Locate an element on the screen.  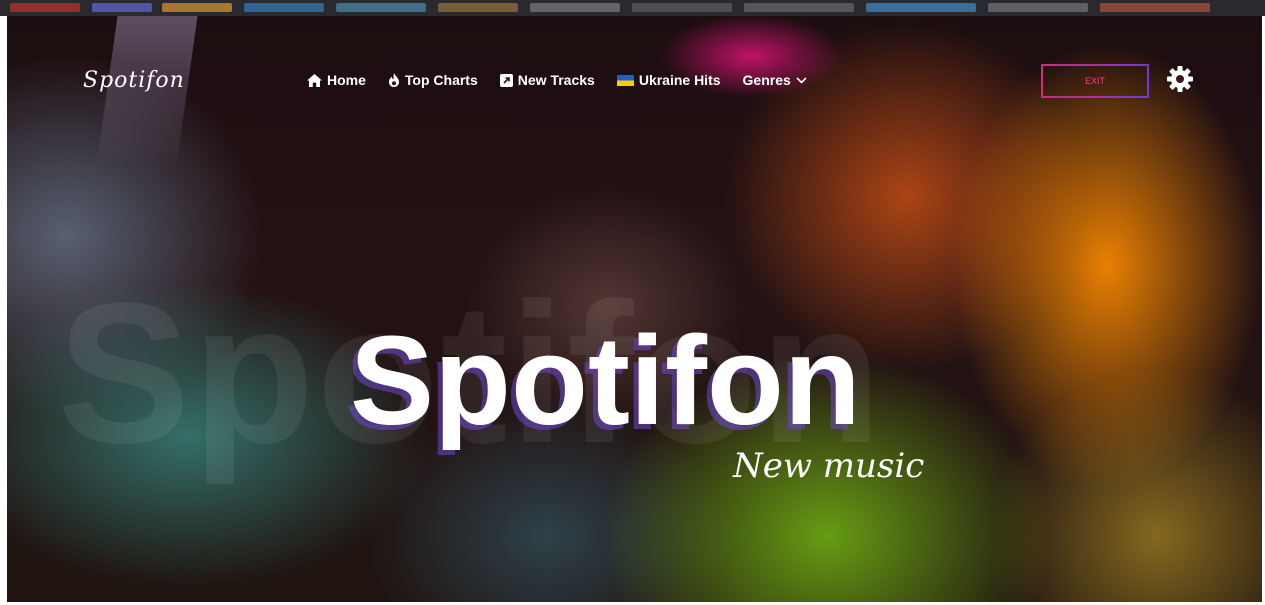
nav-item-new-tracks: New Tracks is located at coordinates (547, 80).